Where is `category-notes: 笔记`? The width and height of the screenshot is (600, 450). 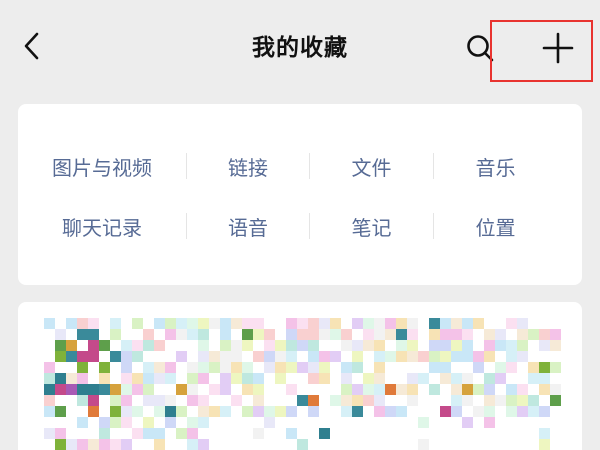 category-notes: 笔记 is located at coordinates (371, 226).